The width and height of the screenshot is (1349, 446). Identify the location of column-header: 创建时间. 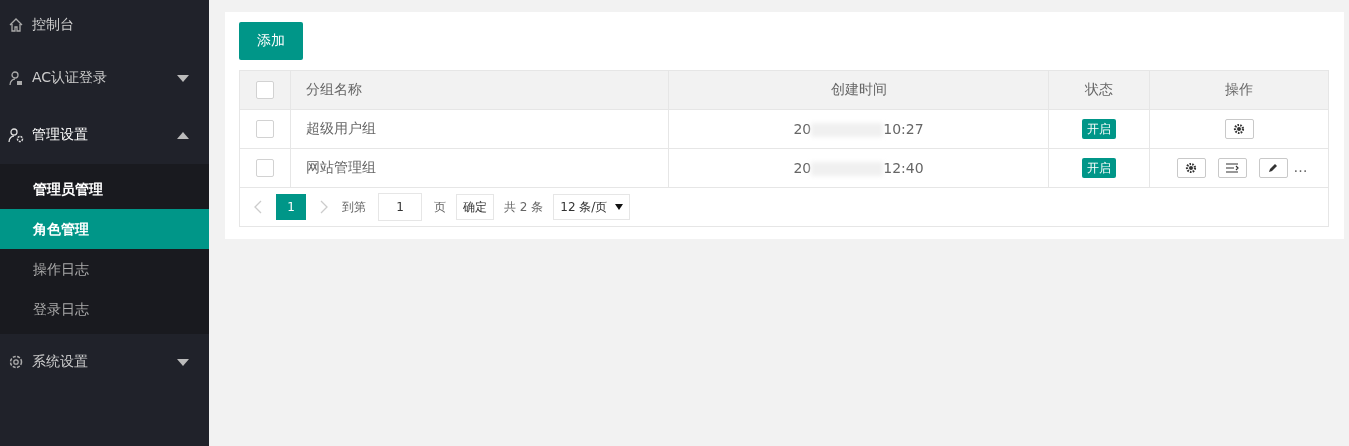
(858, 90).